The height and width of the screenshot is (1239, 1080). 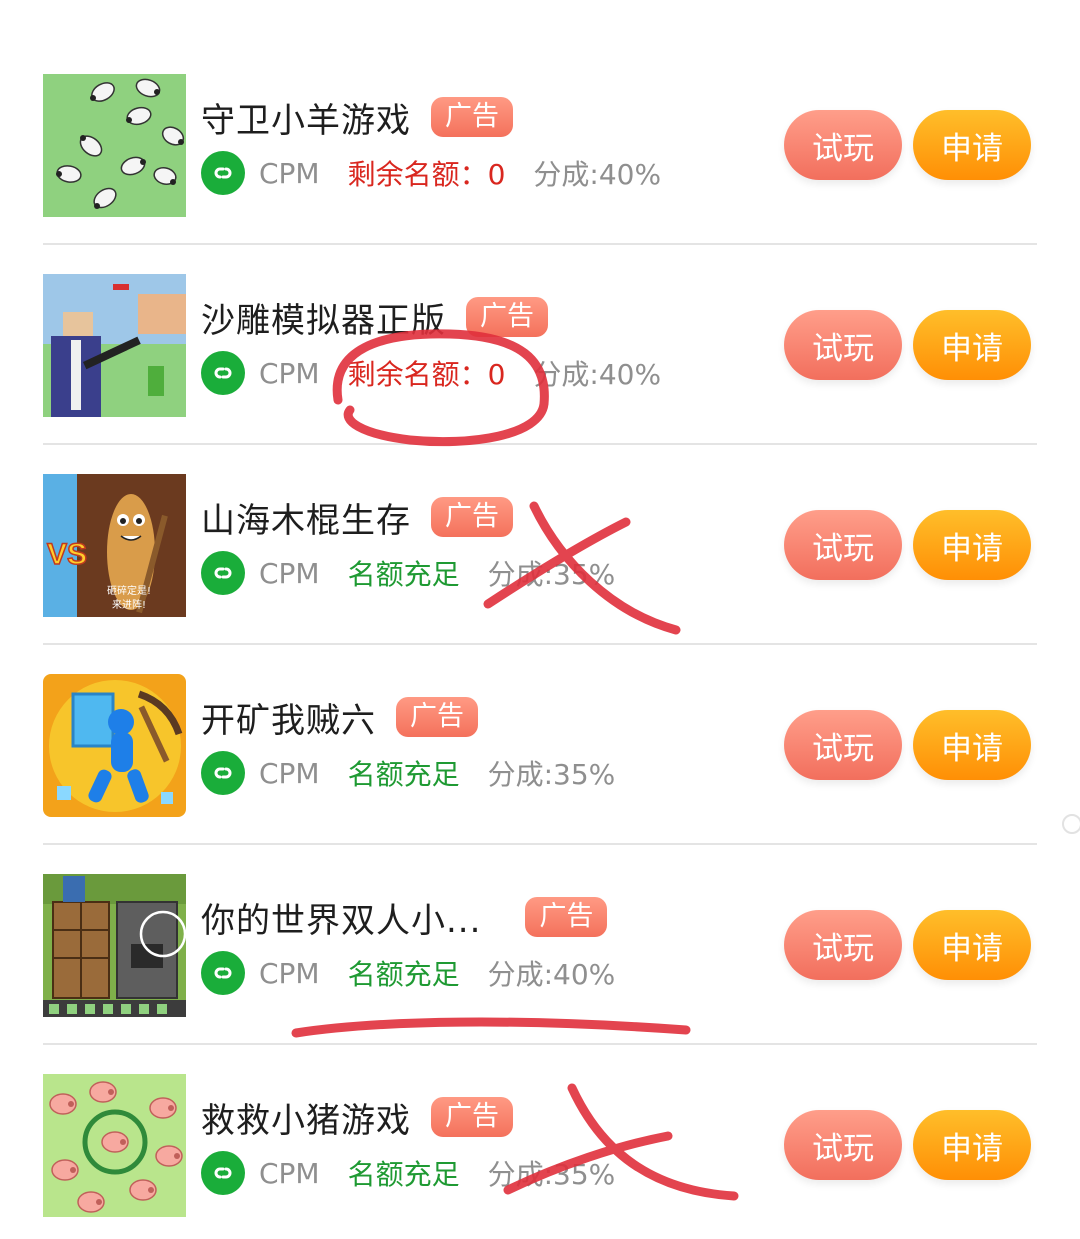 What do you see at coordinates (306, 520) in the screenshot?
I see `game-title: 山海木棍生存` at bounding box center [306, 520].